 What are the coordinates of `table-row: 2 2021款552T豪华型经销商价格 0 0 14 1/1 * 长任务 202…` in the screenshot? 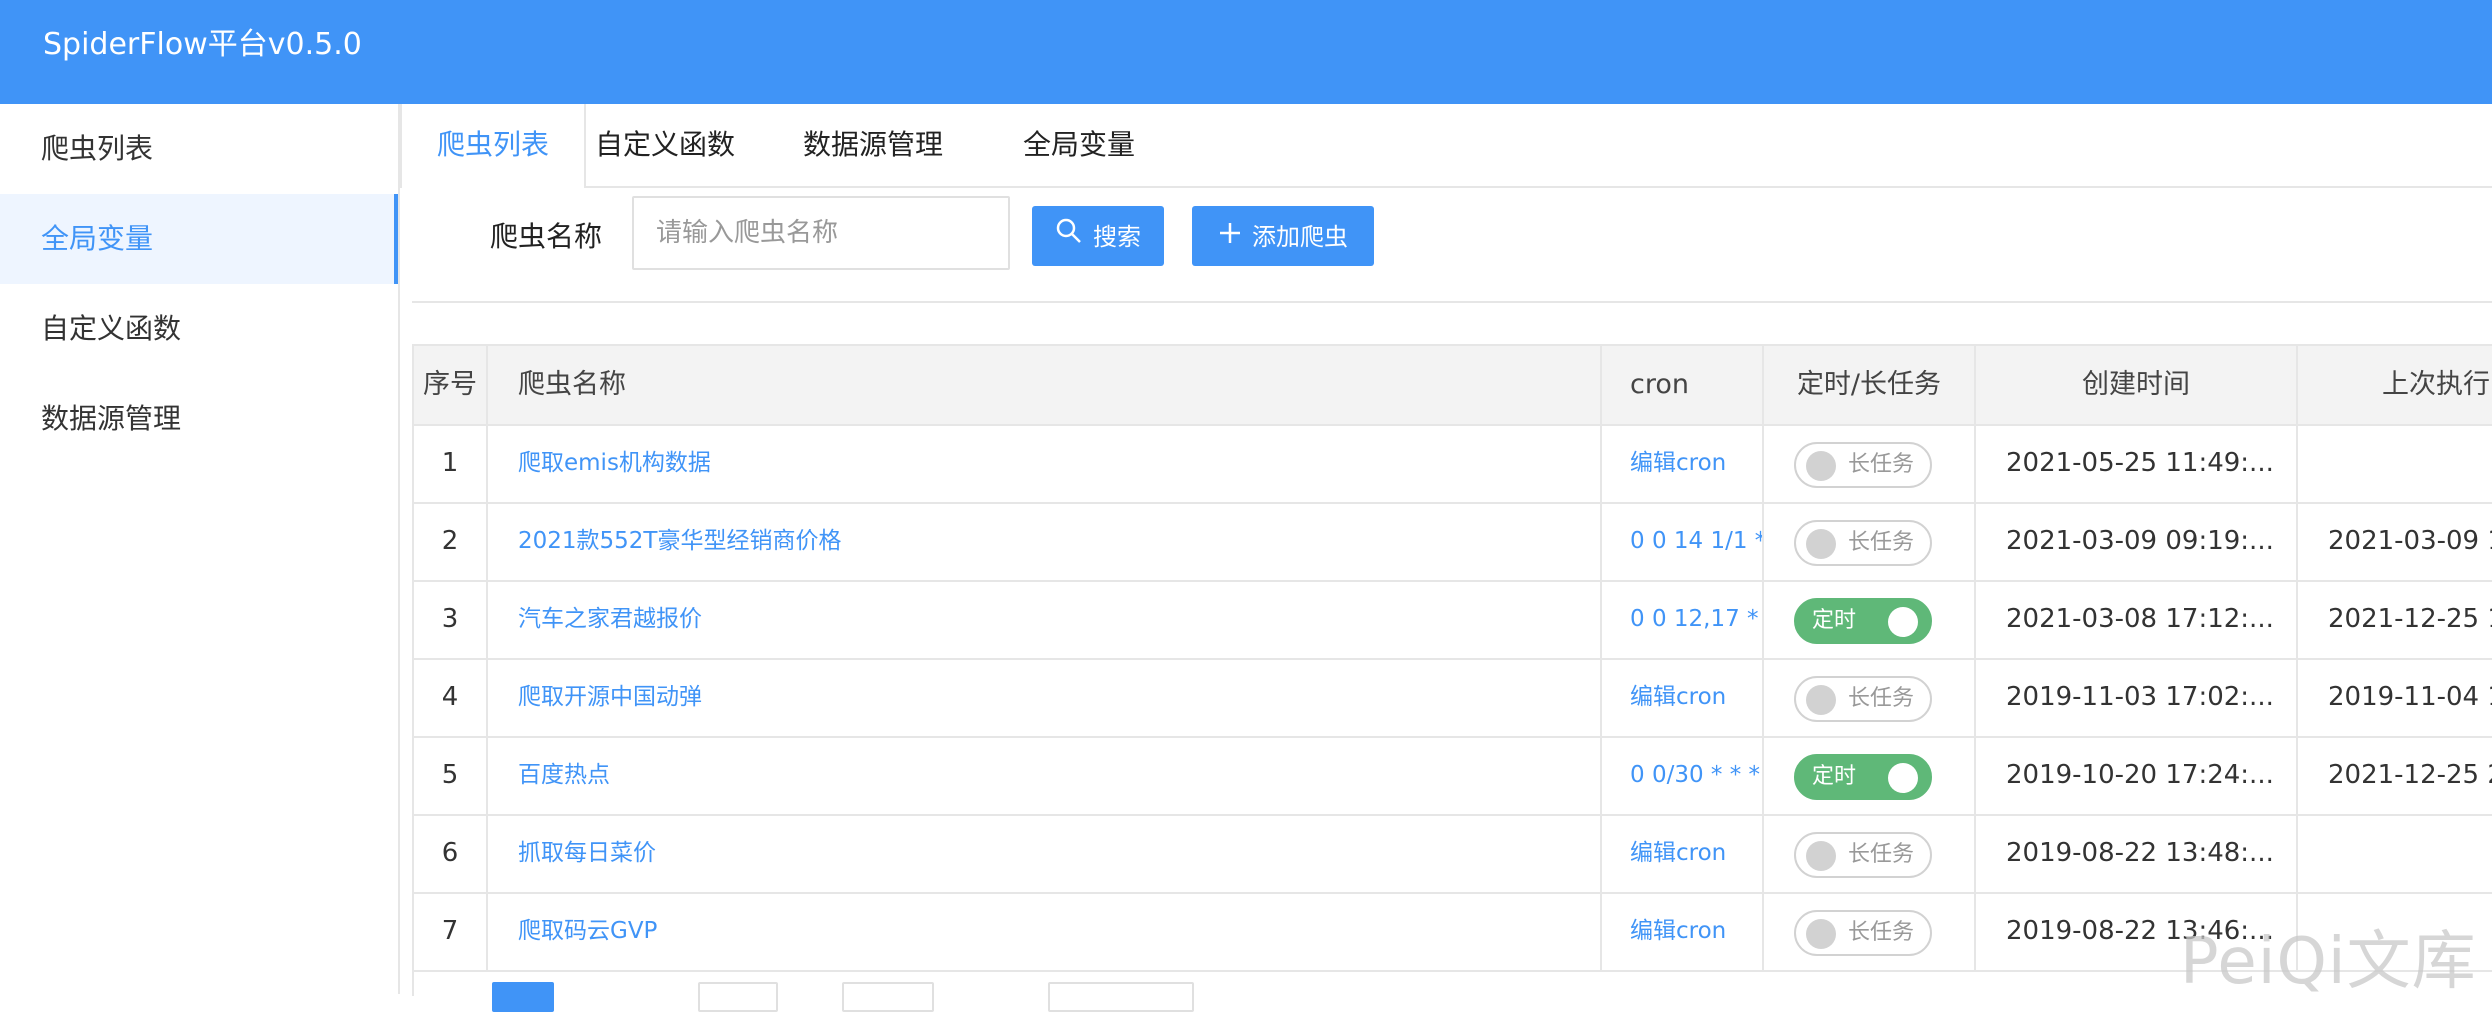 It's located at (1453, 542).